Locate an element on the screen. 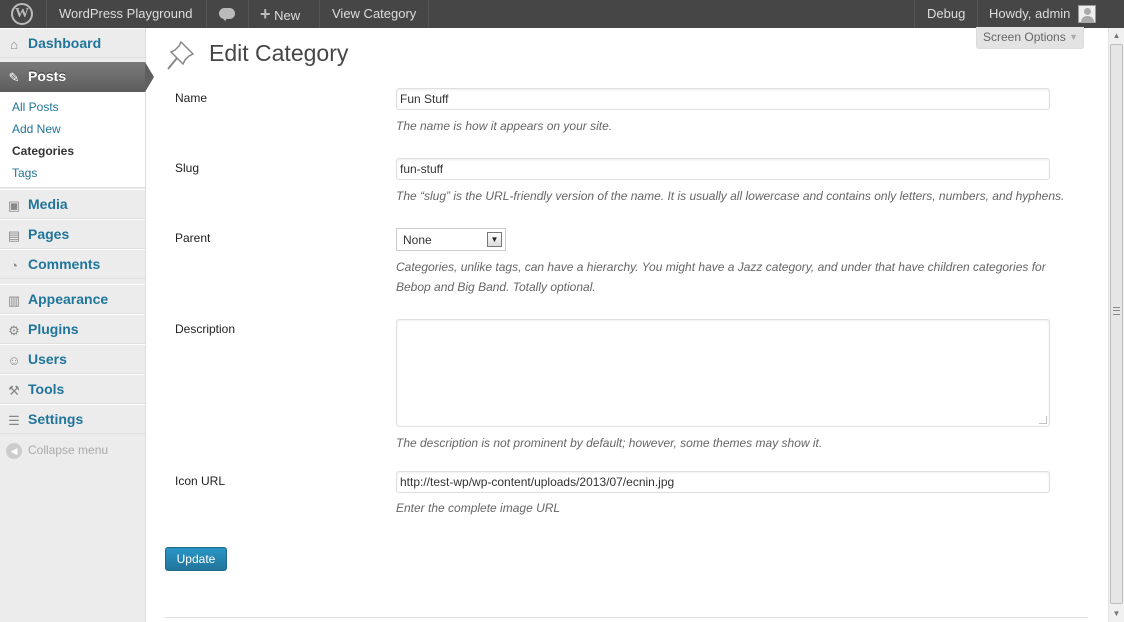 This screenshot has height=622, width=1124. scroll-up-icon: ▲ is located at coordinates (1116, 36).